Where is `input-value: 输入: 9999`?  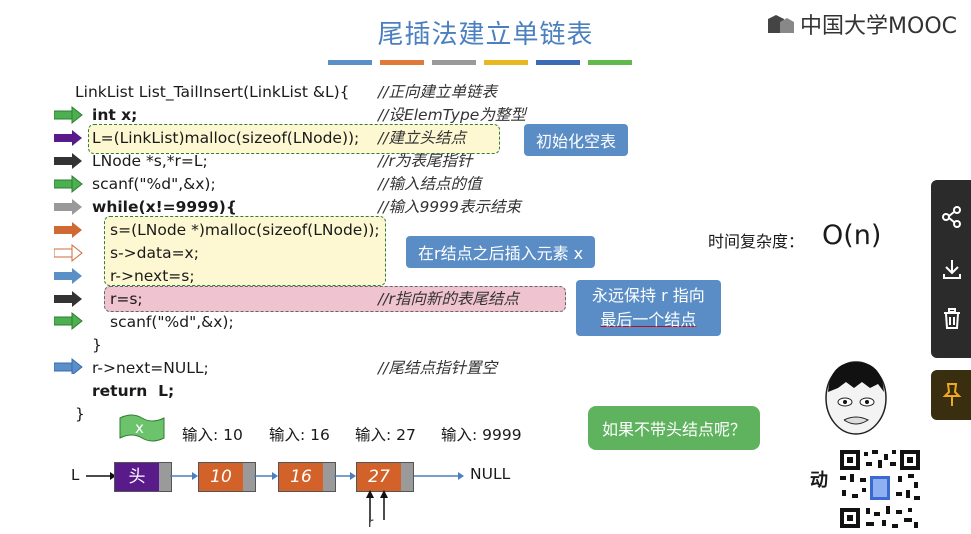 input-value: 输入: 9999 is located at coordinates (481, 435).